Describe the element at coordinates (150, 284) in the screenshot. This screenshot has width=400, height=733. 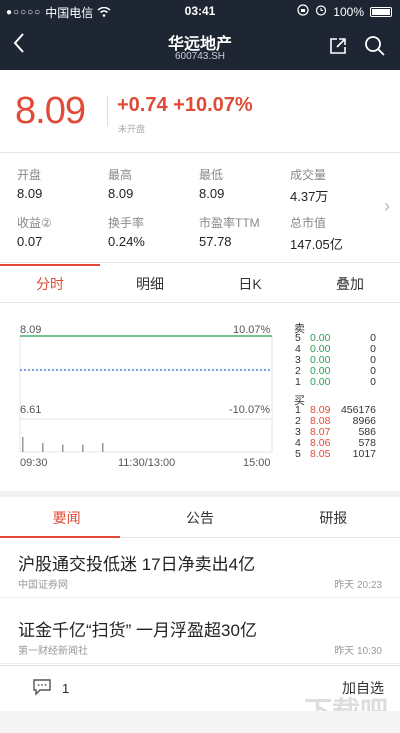
I see `tab-detail: 明细` at that location.